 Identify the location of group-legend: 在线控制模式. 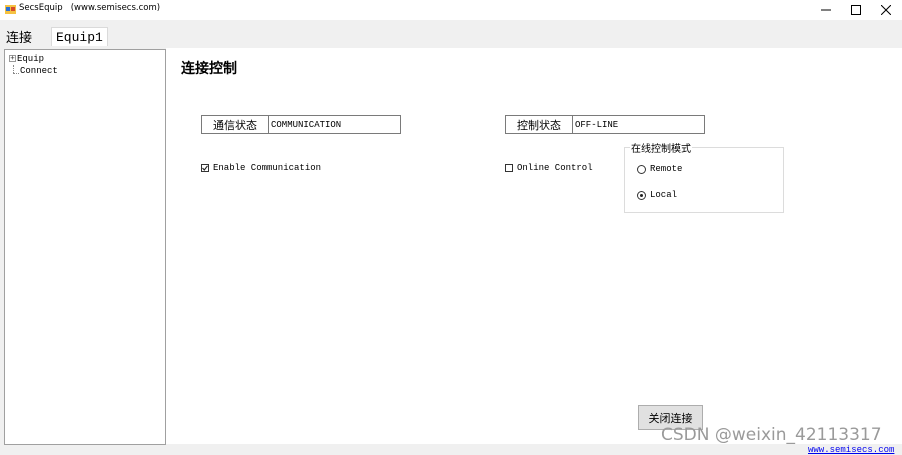
(661, 147).